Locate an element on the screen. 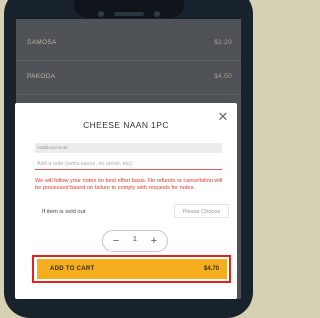  minus-icon: − is located at coordinates (116, 241).